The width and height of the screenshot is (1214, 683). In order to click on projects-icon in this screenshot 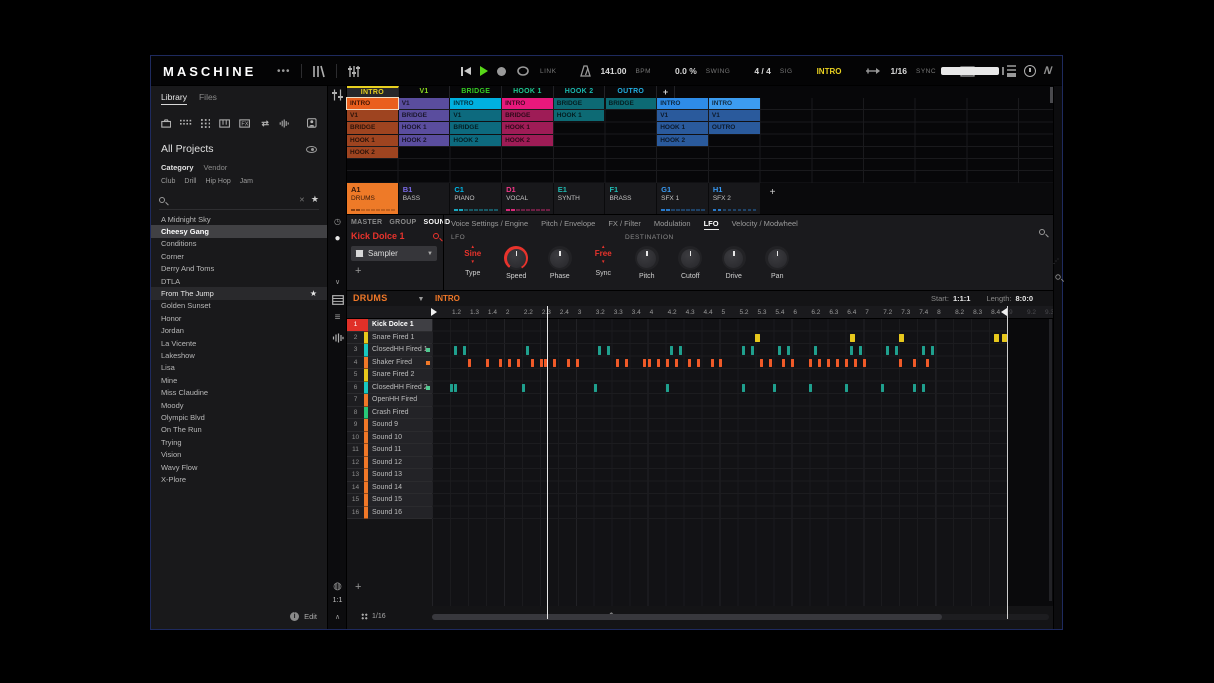, I will do `click(166, 123)`.